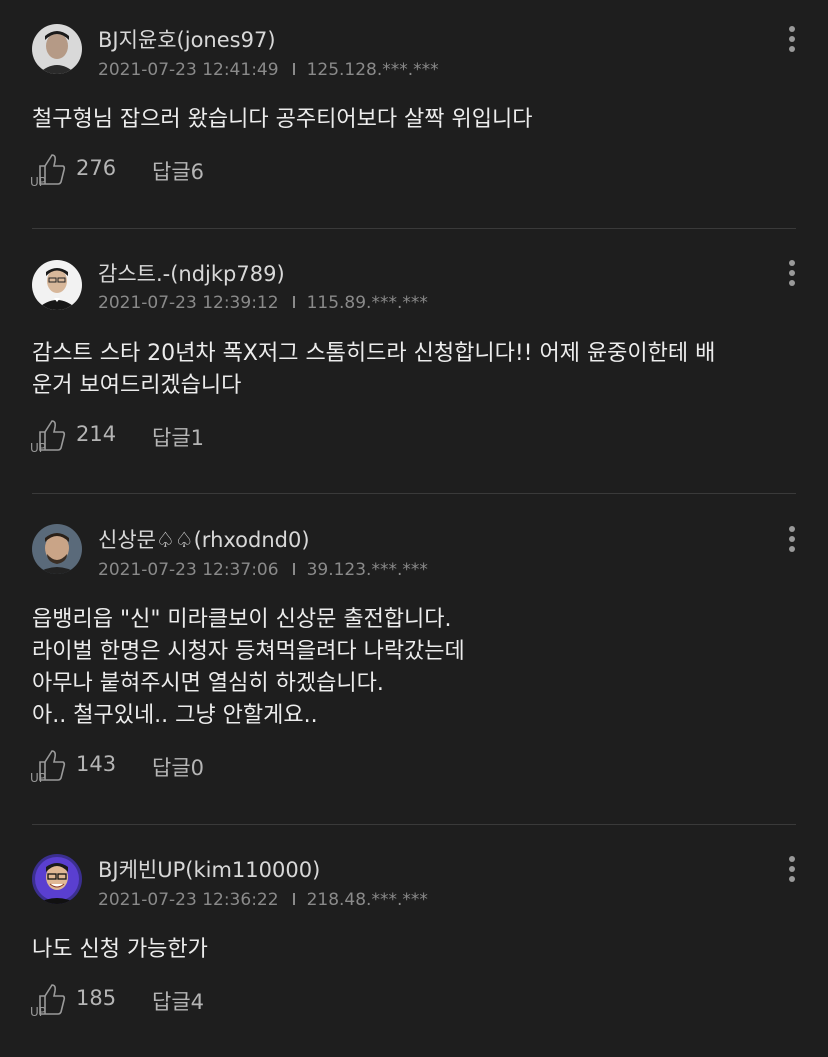  I want to click on reply-button: 답글0, so click(178, 767).